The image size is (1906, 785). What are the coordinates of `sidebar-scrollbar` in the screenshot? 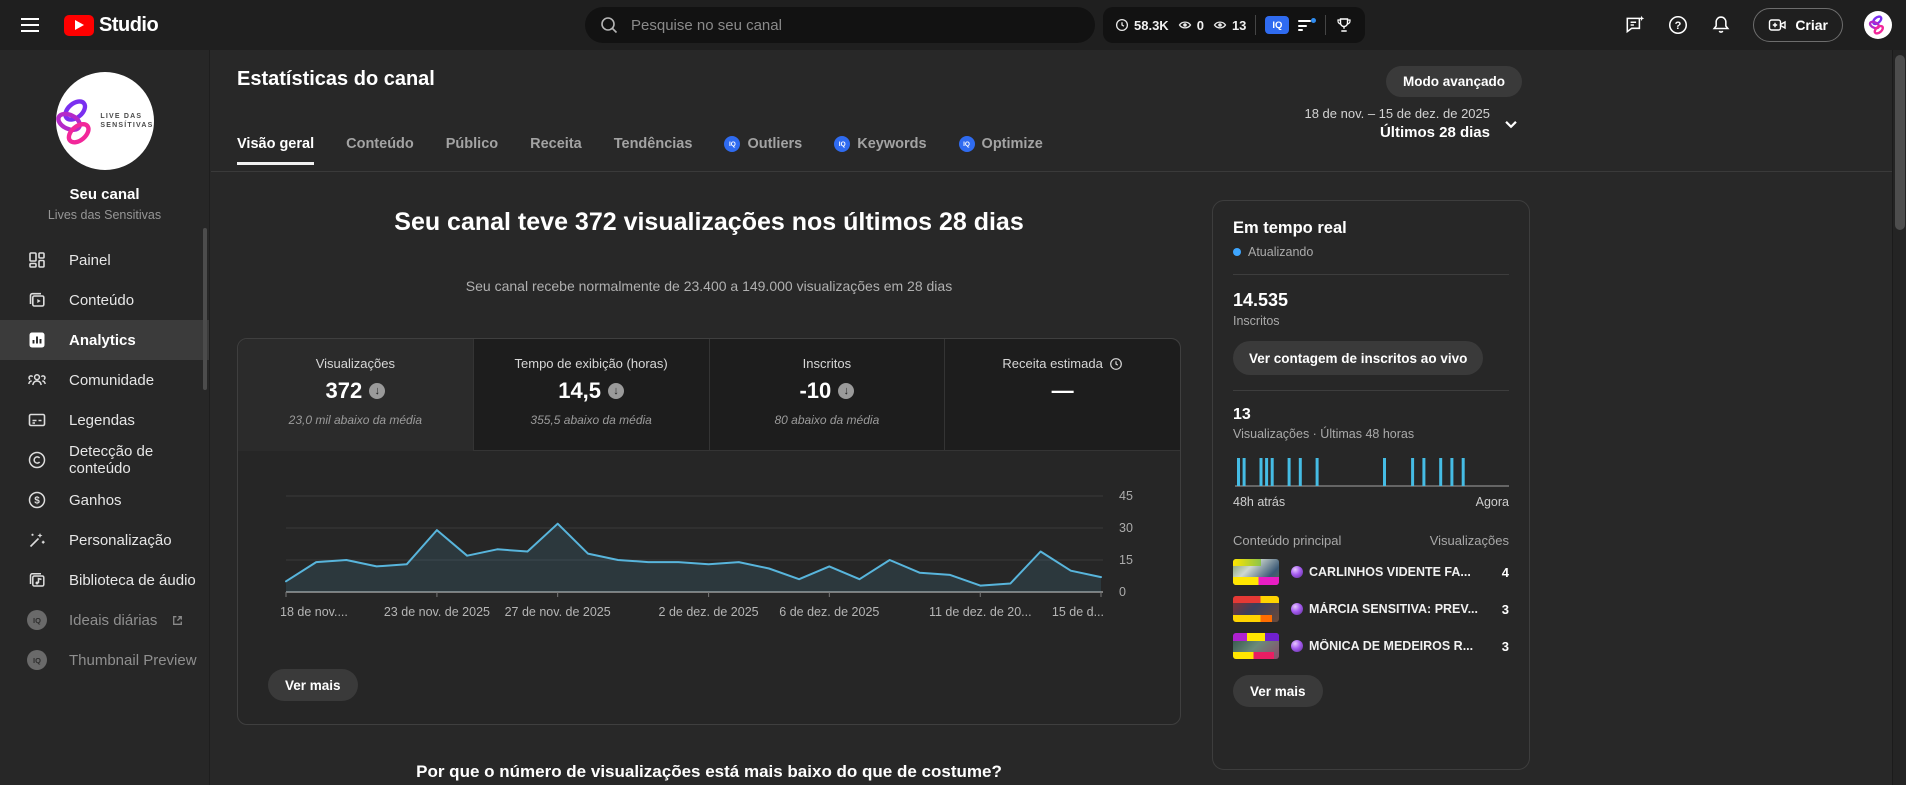 It's located at (205, 309).